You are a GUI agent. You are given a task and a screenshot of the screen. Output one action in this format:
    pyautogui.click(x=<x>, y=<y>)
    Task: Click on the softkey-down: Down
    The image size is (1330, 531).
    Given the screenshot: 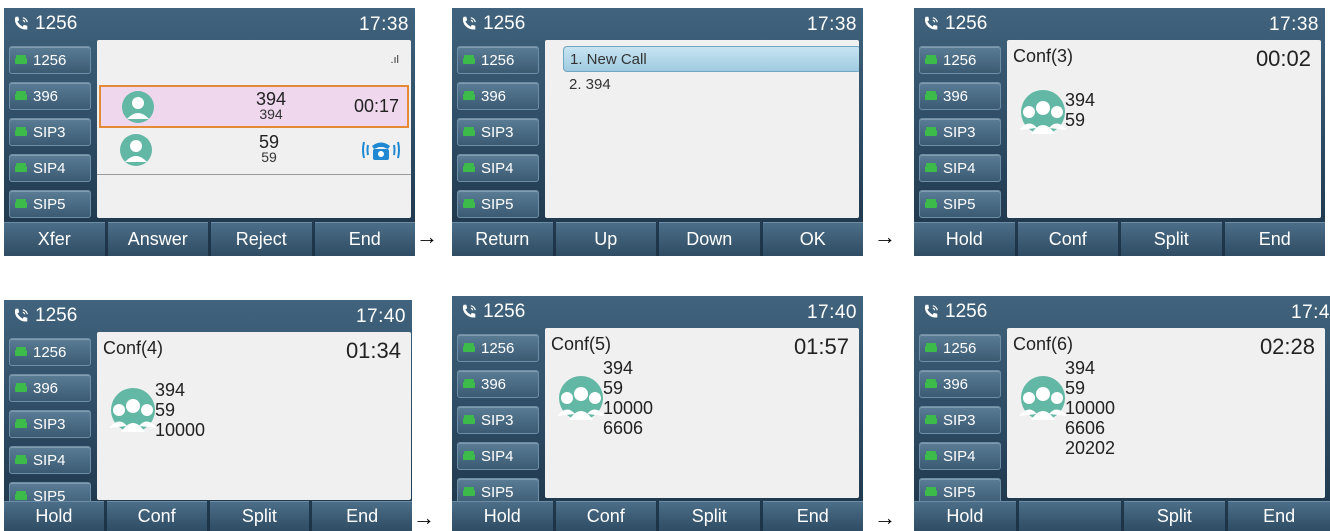 What is the action you would take?
    pyautogui.click(x=709, y=239)
    